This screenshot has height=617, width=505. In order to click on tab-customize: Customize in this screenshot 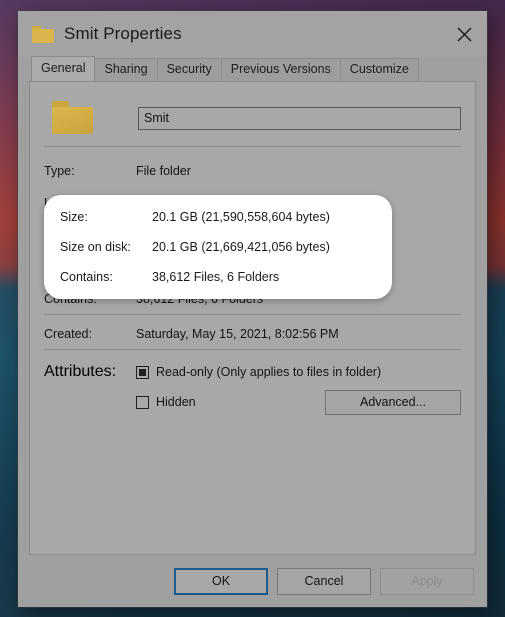, I will do `click(379, 69)`.